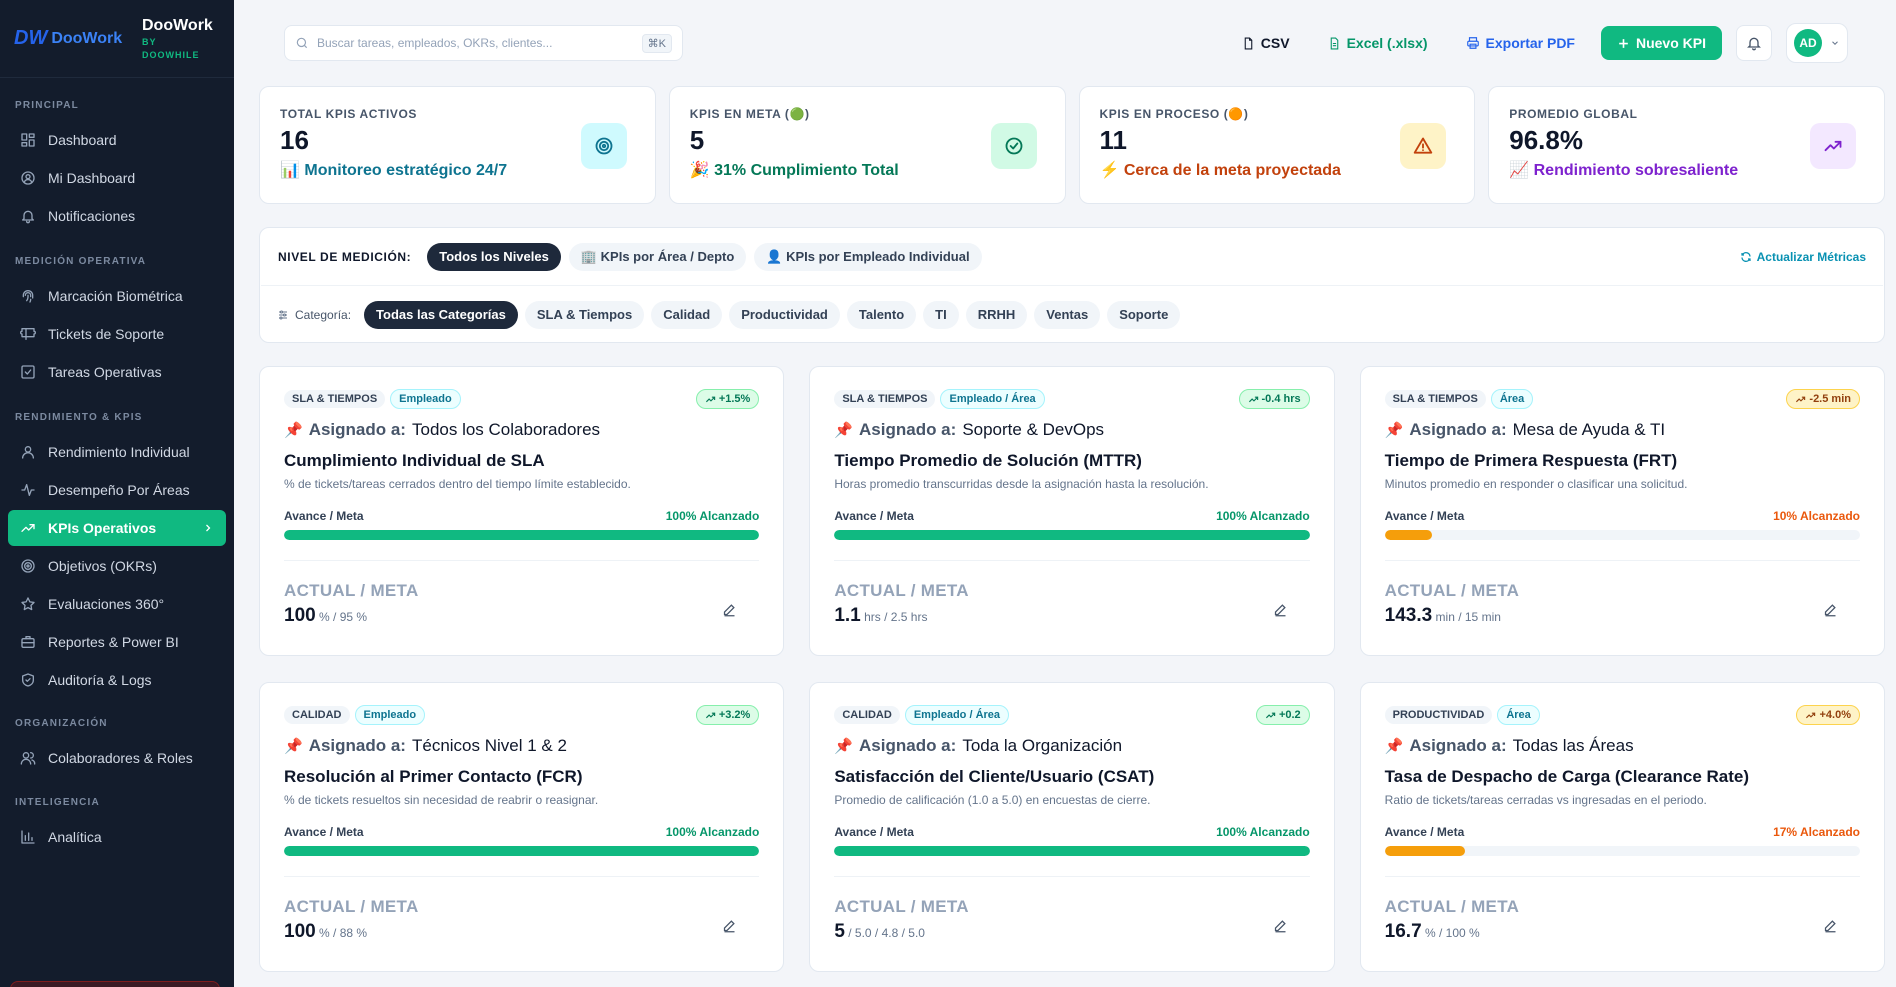 Image resolution: width=1896 pixels, height=987 pixels. I want to click on kpi-title: Tiempo de Primera Respuesta (FRT), so click(1531, 460).